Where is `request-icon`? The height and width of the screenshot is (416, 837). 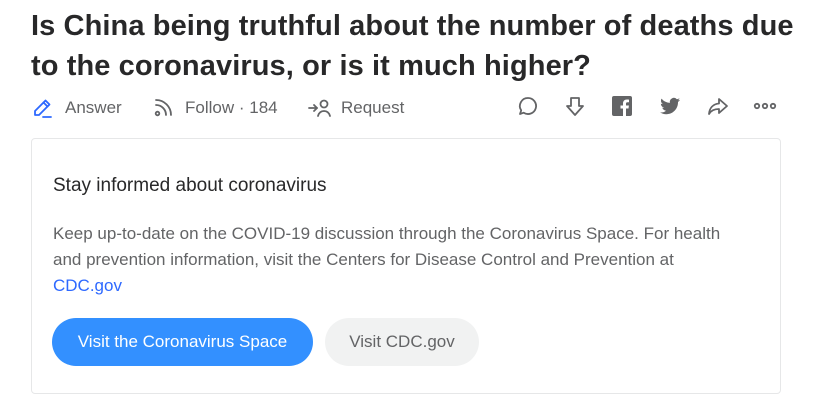
request-icon is located at coordinates (320, 108).